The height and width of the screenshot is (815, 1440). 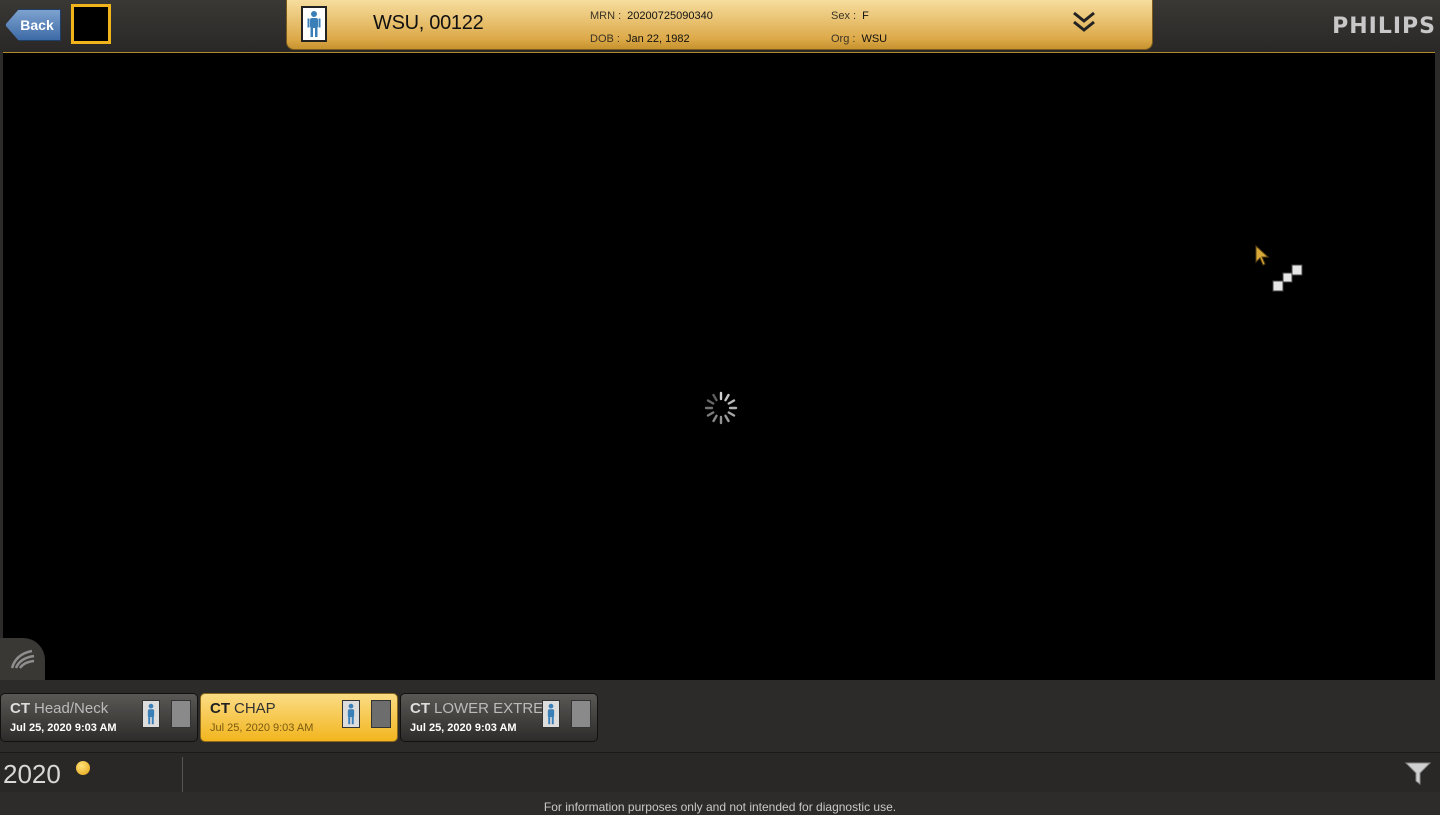 What do you see at coordinates (605, 39) in the screenshot?
I see `dob-label: DOB :` at bounding box center [605, 39].